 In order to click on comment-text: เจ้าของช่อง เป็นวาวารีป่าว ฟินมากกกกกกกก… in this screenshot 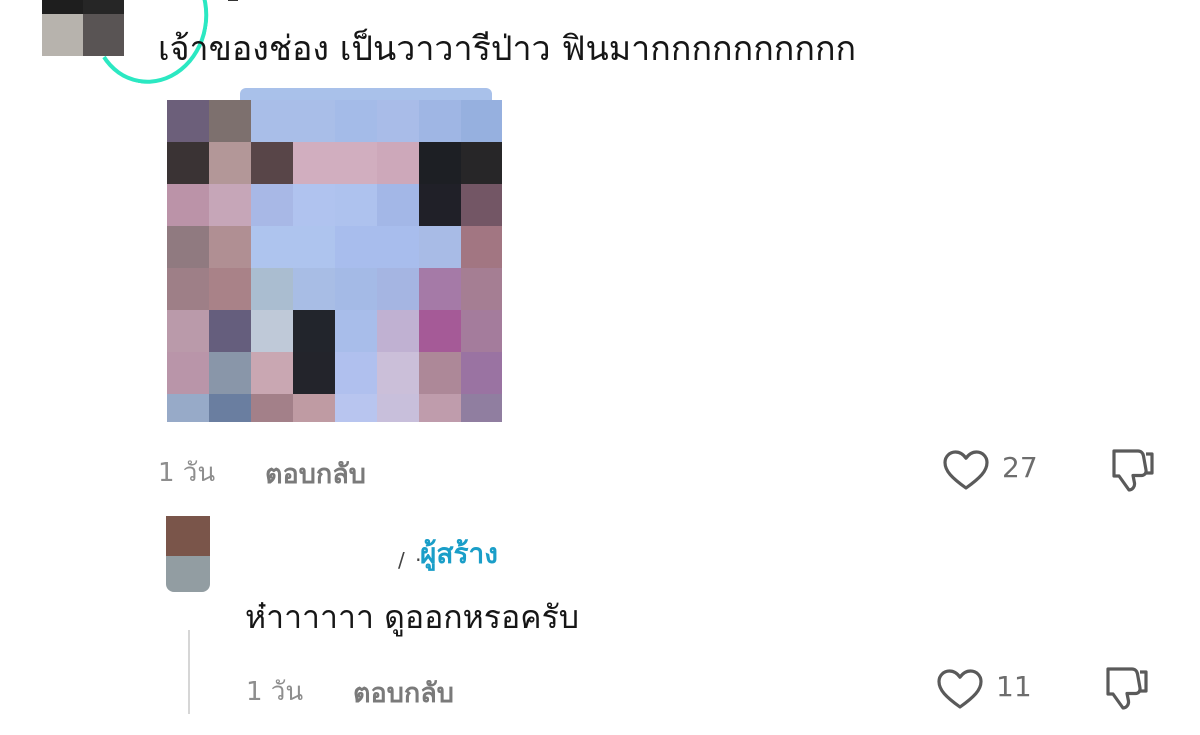, I will do `click(507, 49)`.